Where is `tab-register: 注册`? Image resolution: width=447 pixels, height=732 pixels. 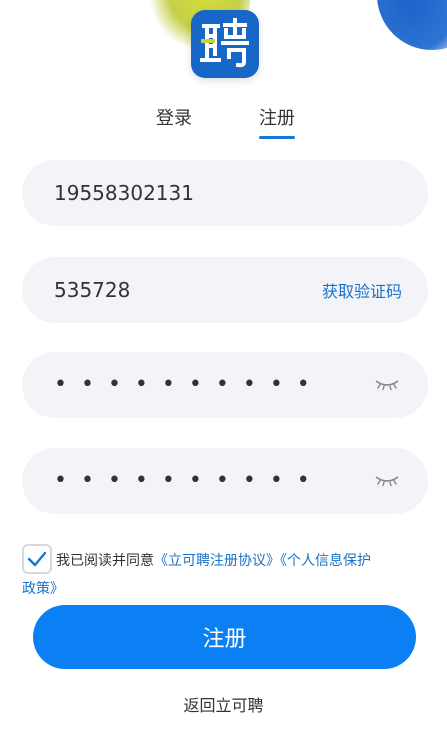
tab-register: 注册 is located at coordinates (277, 117).